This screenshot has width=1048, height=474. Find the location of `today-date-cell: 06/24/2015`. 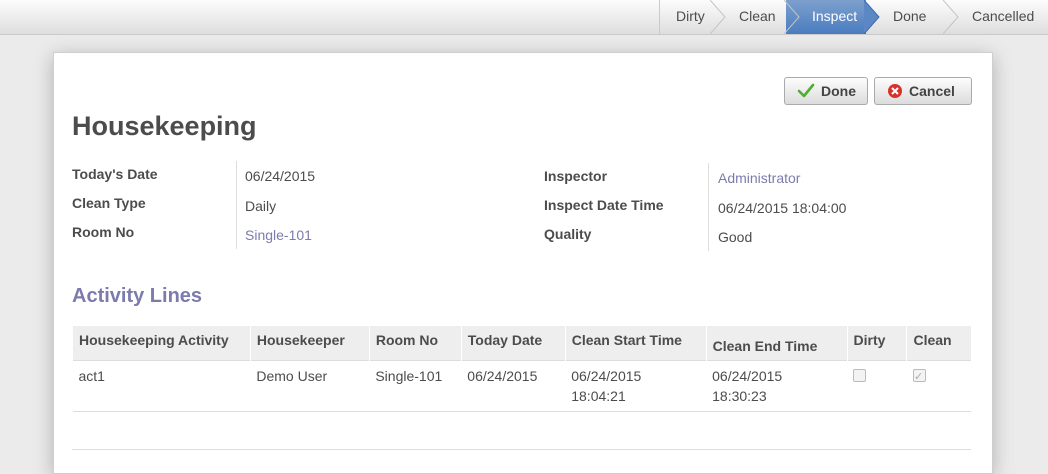

today-date-cell: 06/24/2015 is located at coordinates (513, 385).